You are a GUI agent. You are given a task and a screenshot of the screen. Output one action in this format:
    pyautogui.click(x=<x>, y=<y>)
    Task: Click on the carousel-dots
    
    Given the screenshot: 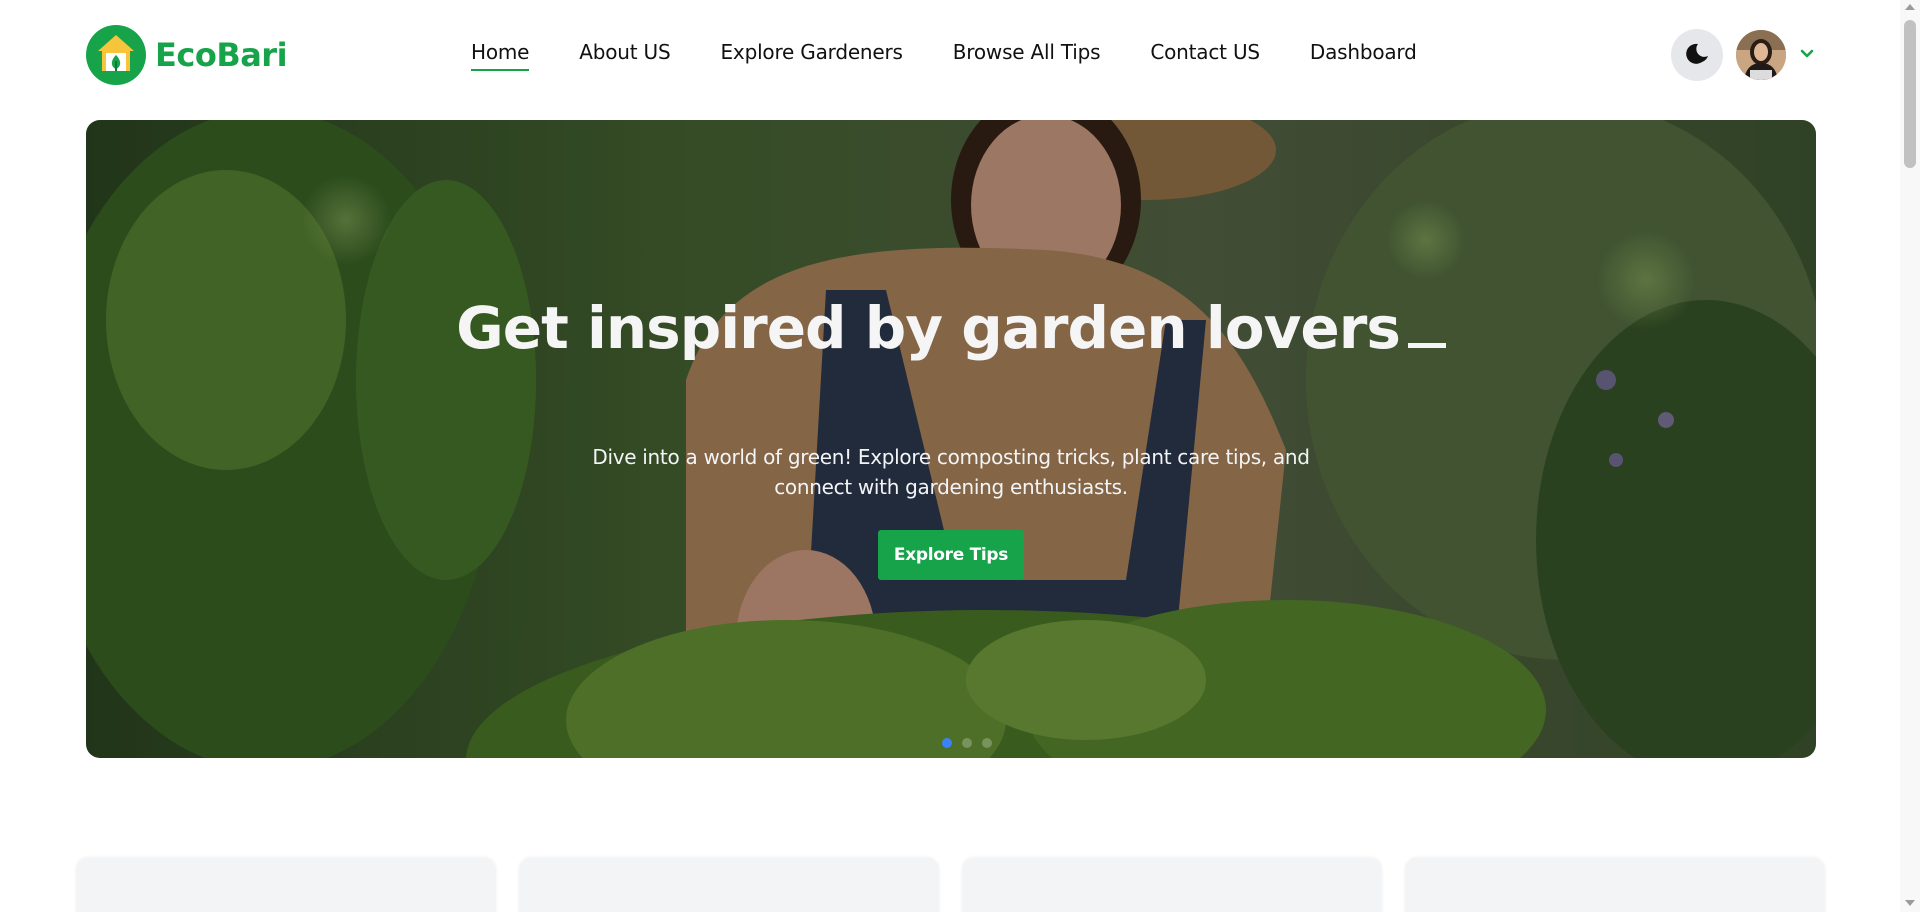 What is the action you would take?
    pyautogui.click(x=967, y=743)
    